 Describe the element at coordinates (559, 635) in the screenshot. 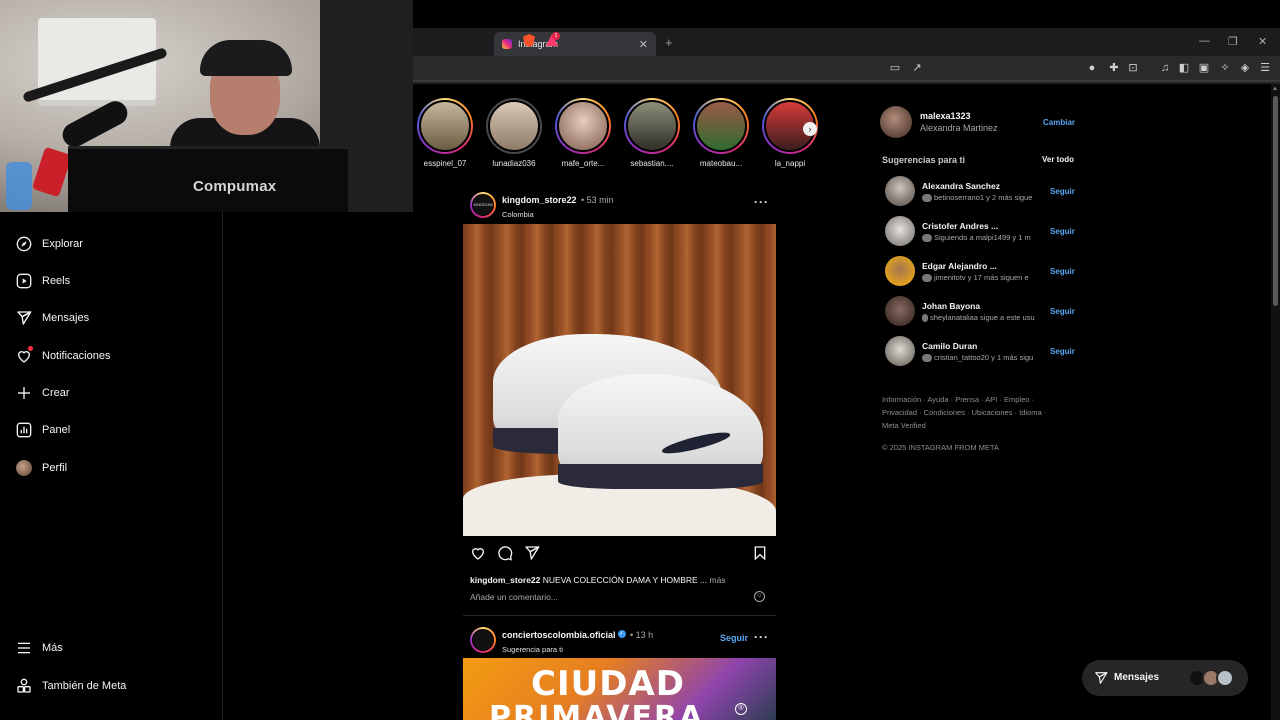

I see `post-username: conciertoscolombia.oficial` at that location.